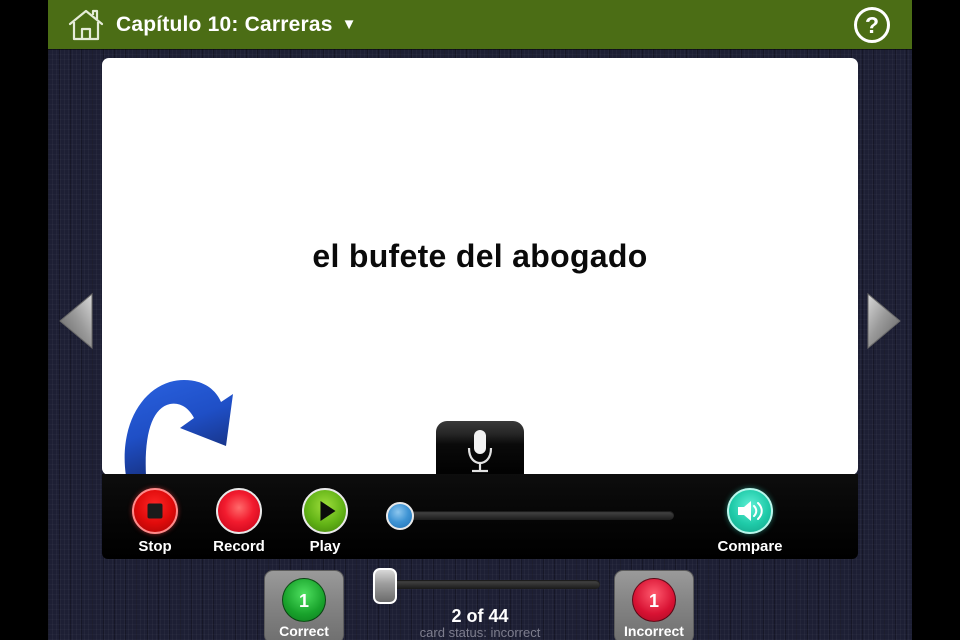  What do you see at coordinates (325, 546) in the screenshot?
I see `play-button-label: Play` at bounding box center [325, 546].